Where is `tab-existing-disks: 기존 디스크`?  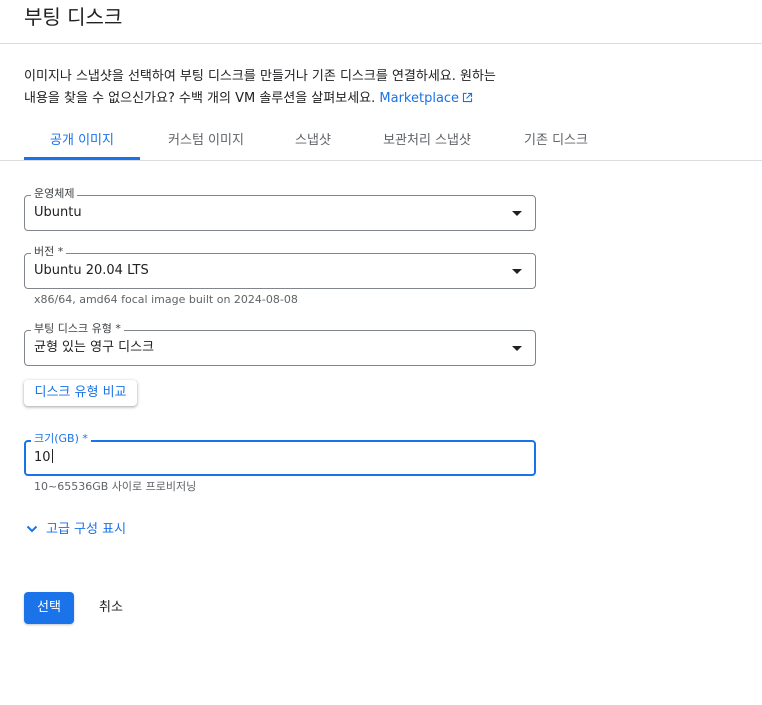 tab-existing-disks: 기존 디스크 is located at coordinates (556, 143).